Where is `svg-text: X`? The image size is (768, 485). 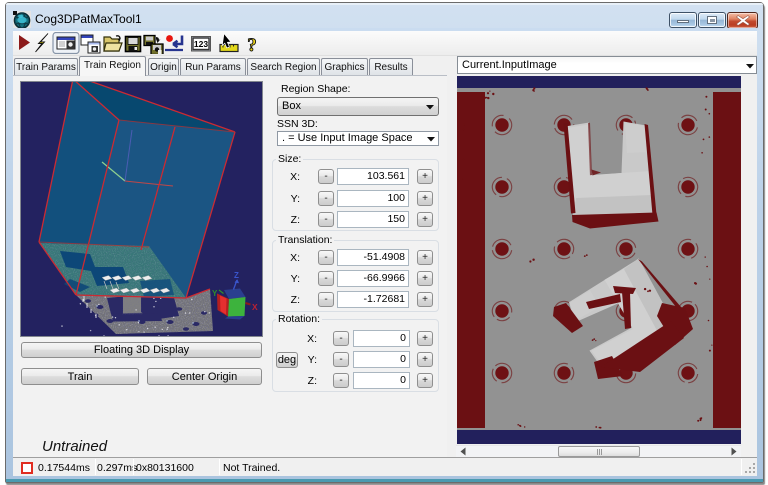 svg-text: X is located at coordinates (255, 307).